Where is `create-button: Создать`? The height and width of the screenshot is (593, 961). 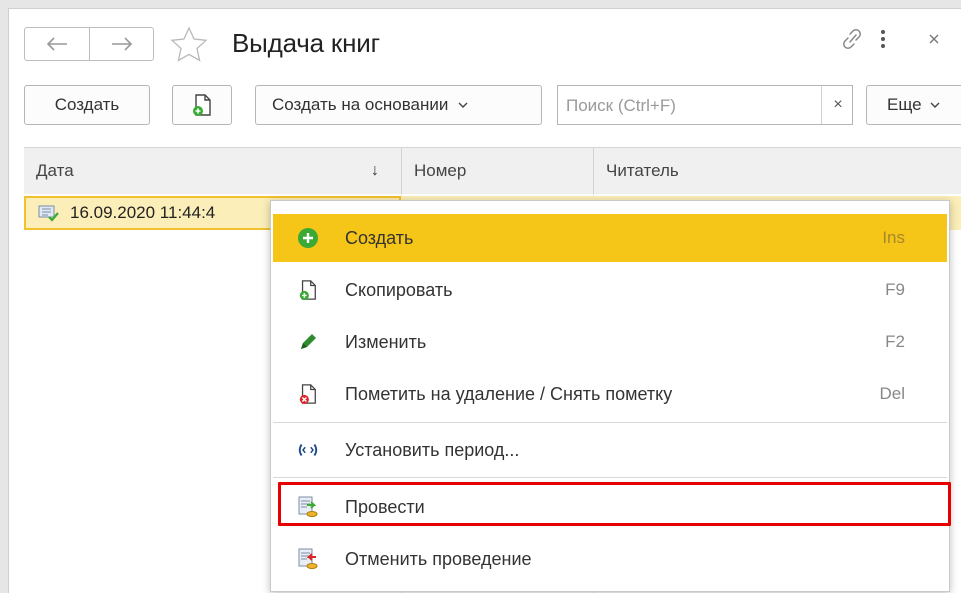
create-button: Создать is located at coordinates (87, 105).